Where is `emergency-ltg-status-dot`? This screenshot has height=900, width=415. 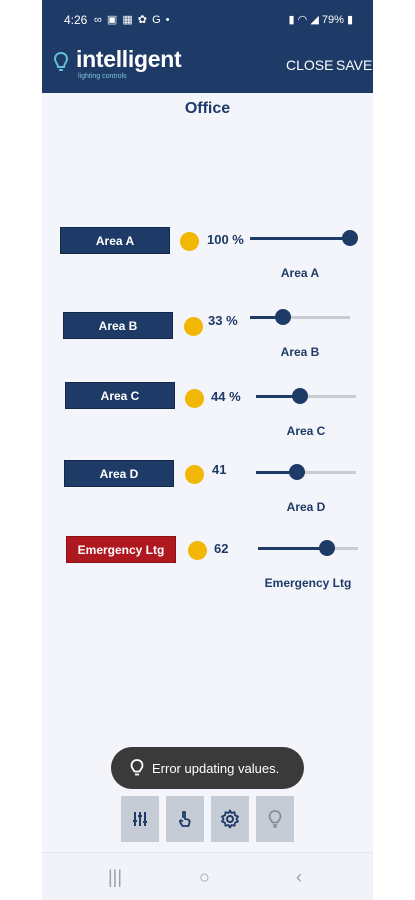 emergency-ltg-status-dot is located at coordinates (197, 550).